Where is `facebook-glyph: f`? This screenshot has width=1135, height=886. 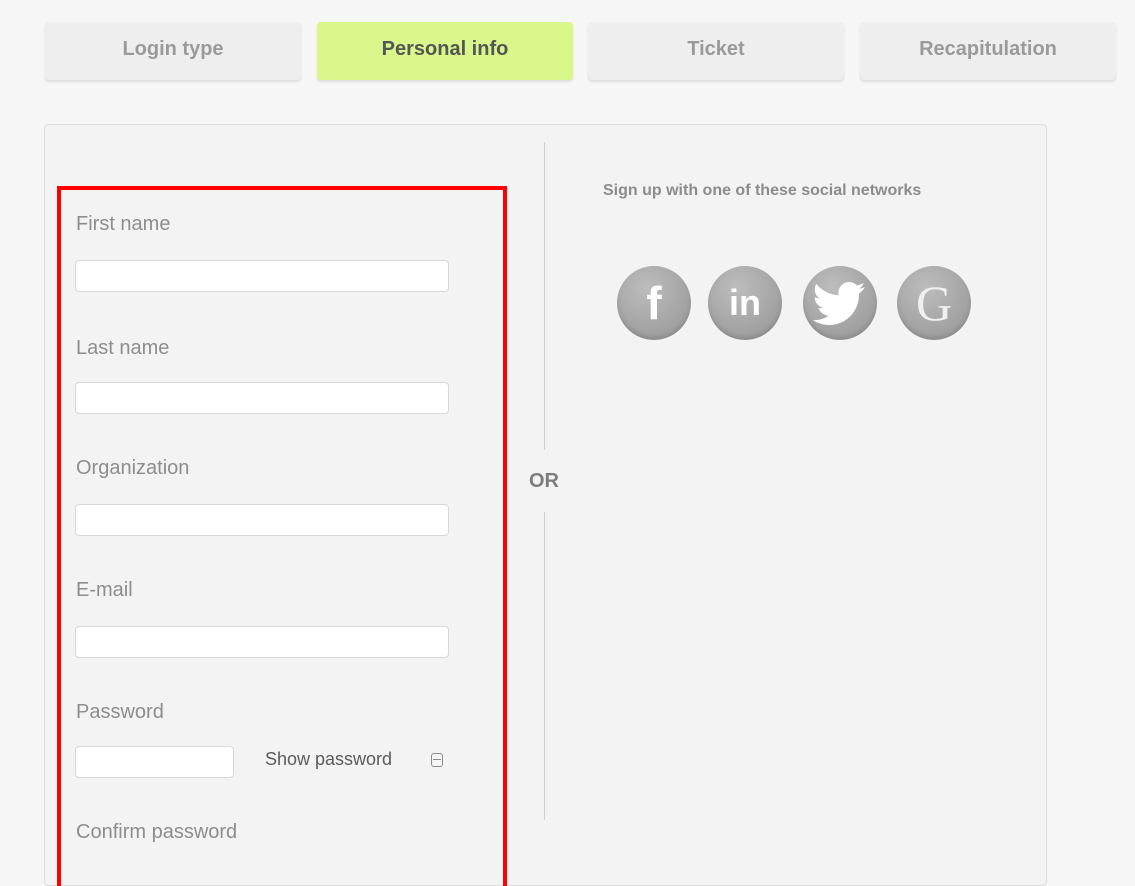 facebook-glyph: f is located at coordinates (654, 303).